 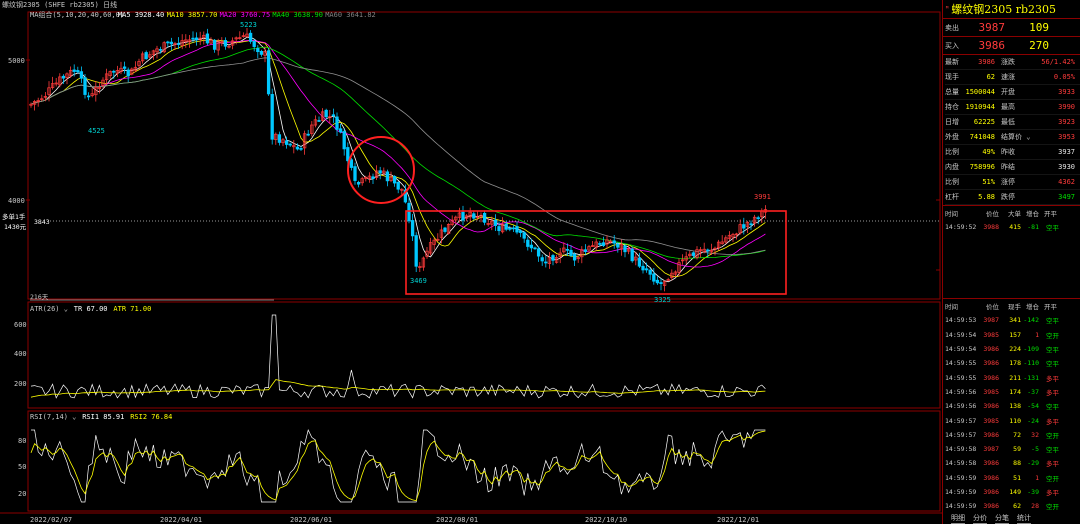 I want to click on tick-row: 14:59:55 3986 178 -110 空平, so click(x=1002, y=364).